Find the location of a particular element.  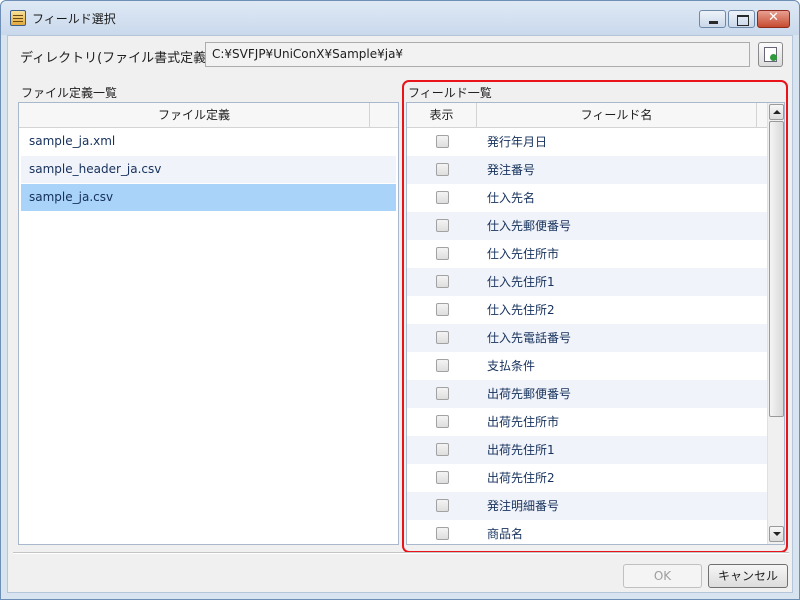

field-row: 仕入先名 is located at coordinates (587, 198).